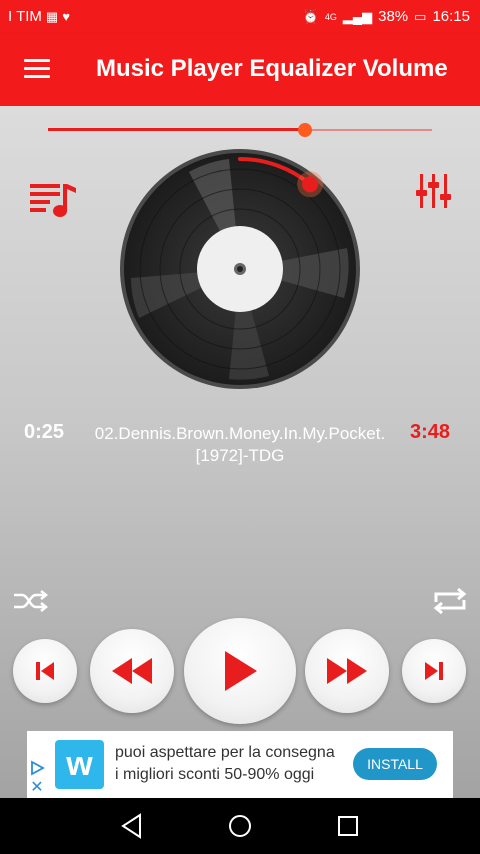 Image resolution: width=480 pixels, height=854 pixels. Describe the element at coordinates (393, 16) in the screenshot. I see `battery-percent: 38%` at that location.